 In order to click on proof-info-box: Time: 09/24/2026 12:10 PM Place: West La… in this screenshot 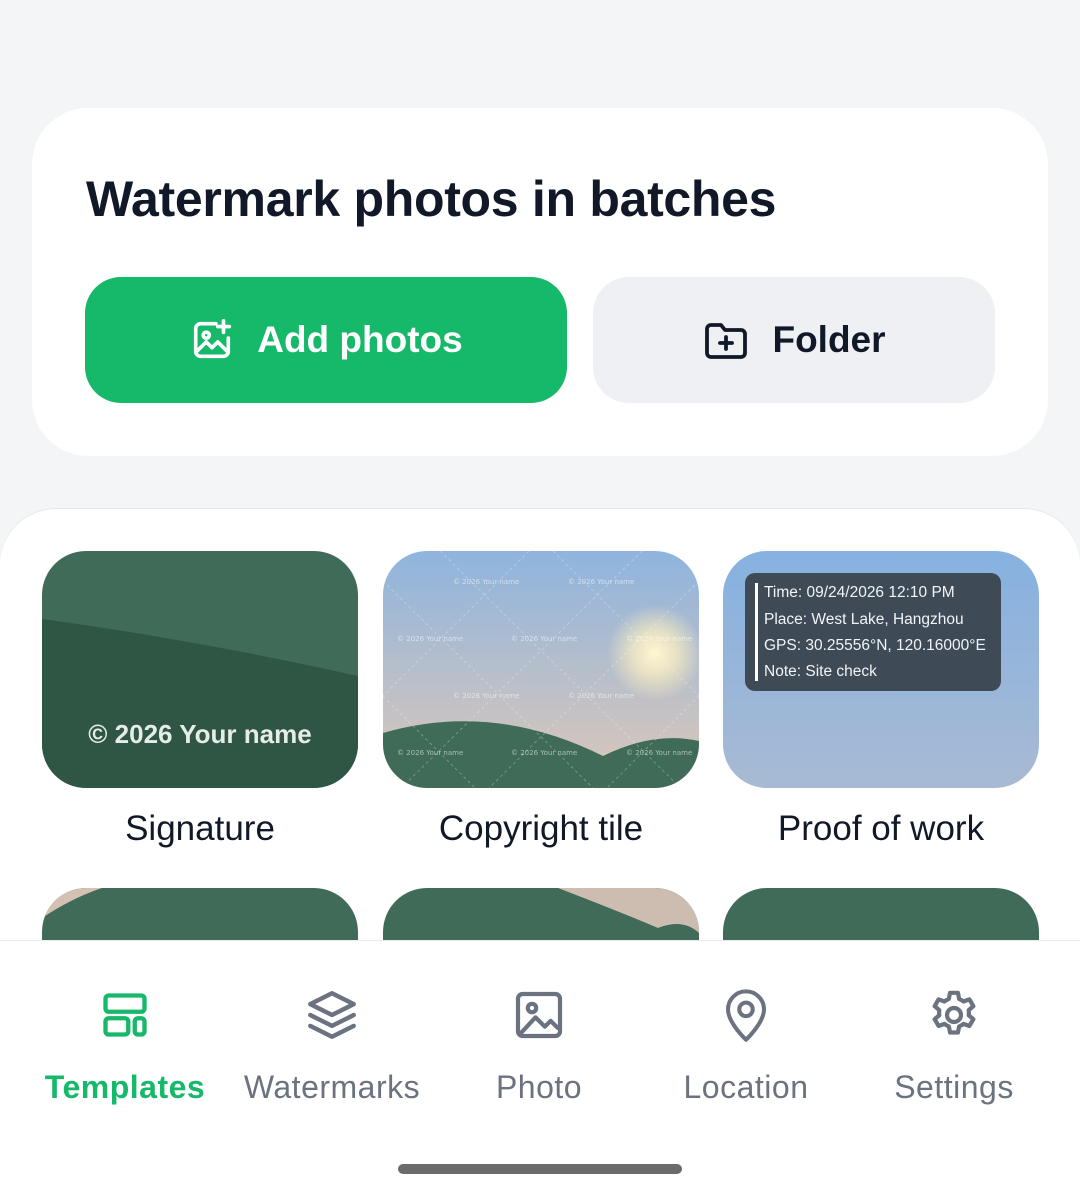, I will do `click(873, 632)`.